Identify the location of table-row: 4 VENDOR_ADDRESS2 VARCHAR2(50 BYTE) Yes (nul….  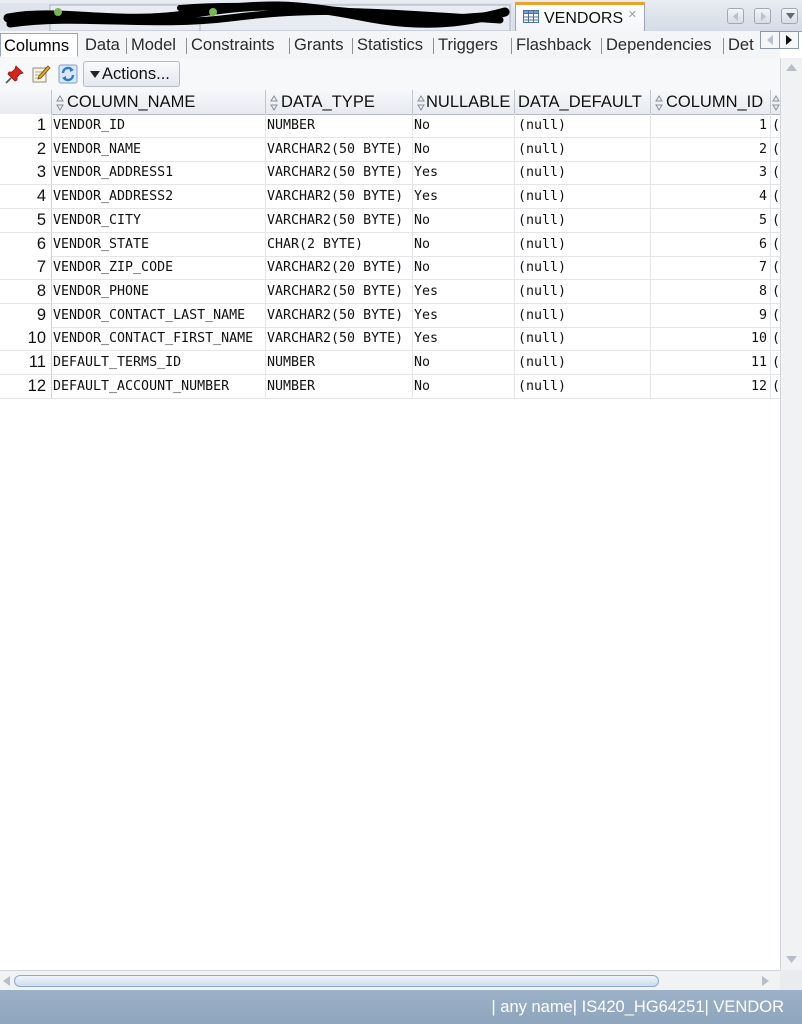
(390, 197).